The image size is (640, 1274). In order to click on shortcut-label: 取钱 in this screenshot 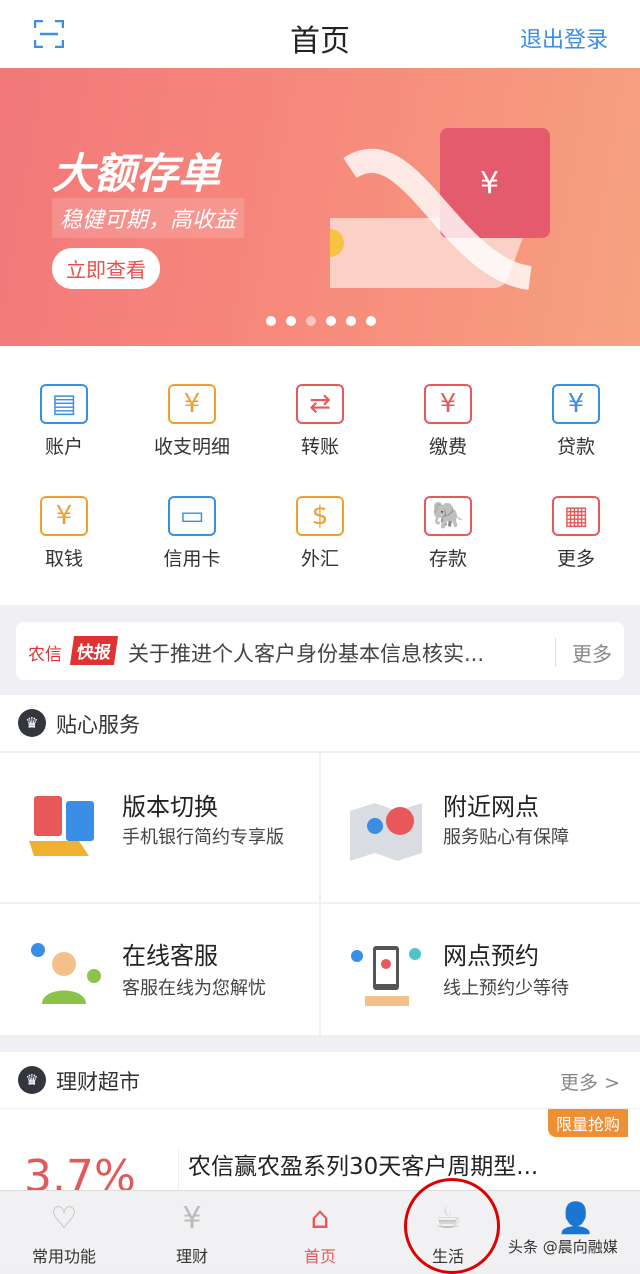, I will do `click(63, 559)`.